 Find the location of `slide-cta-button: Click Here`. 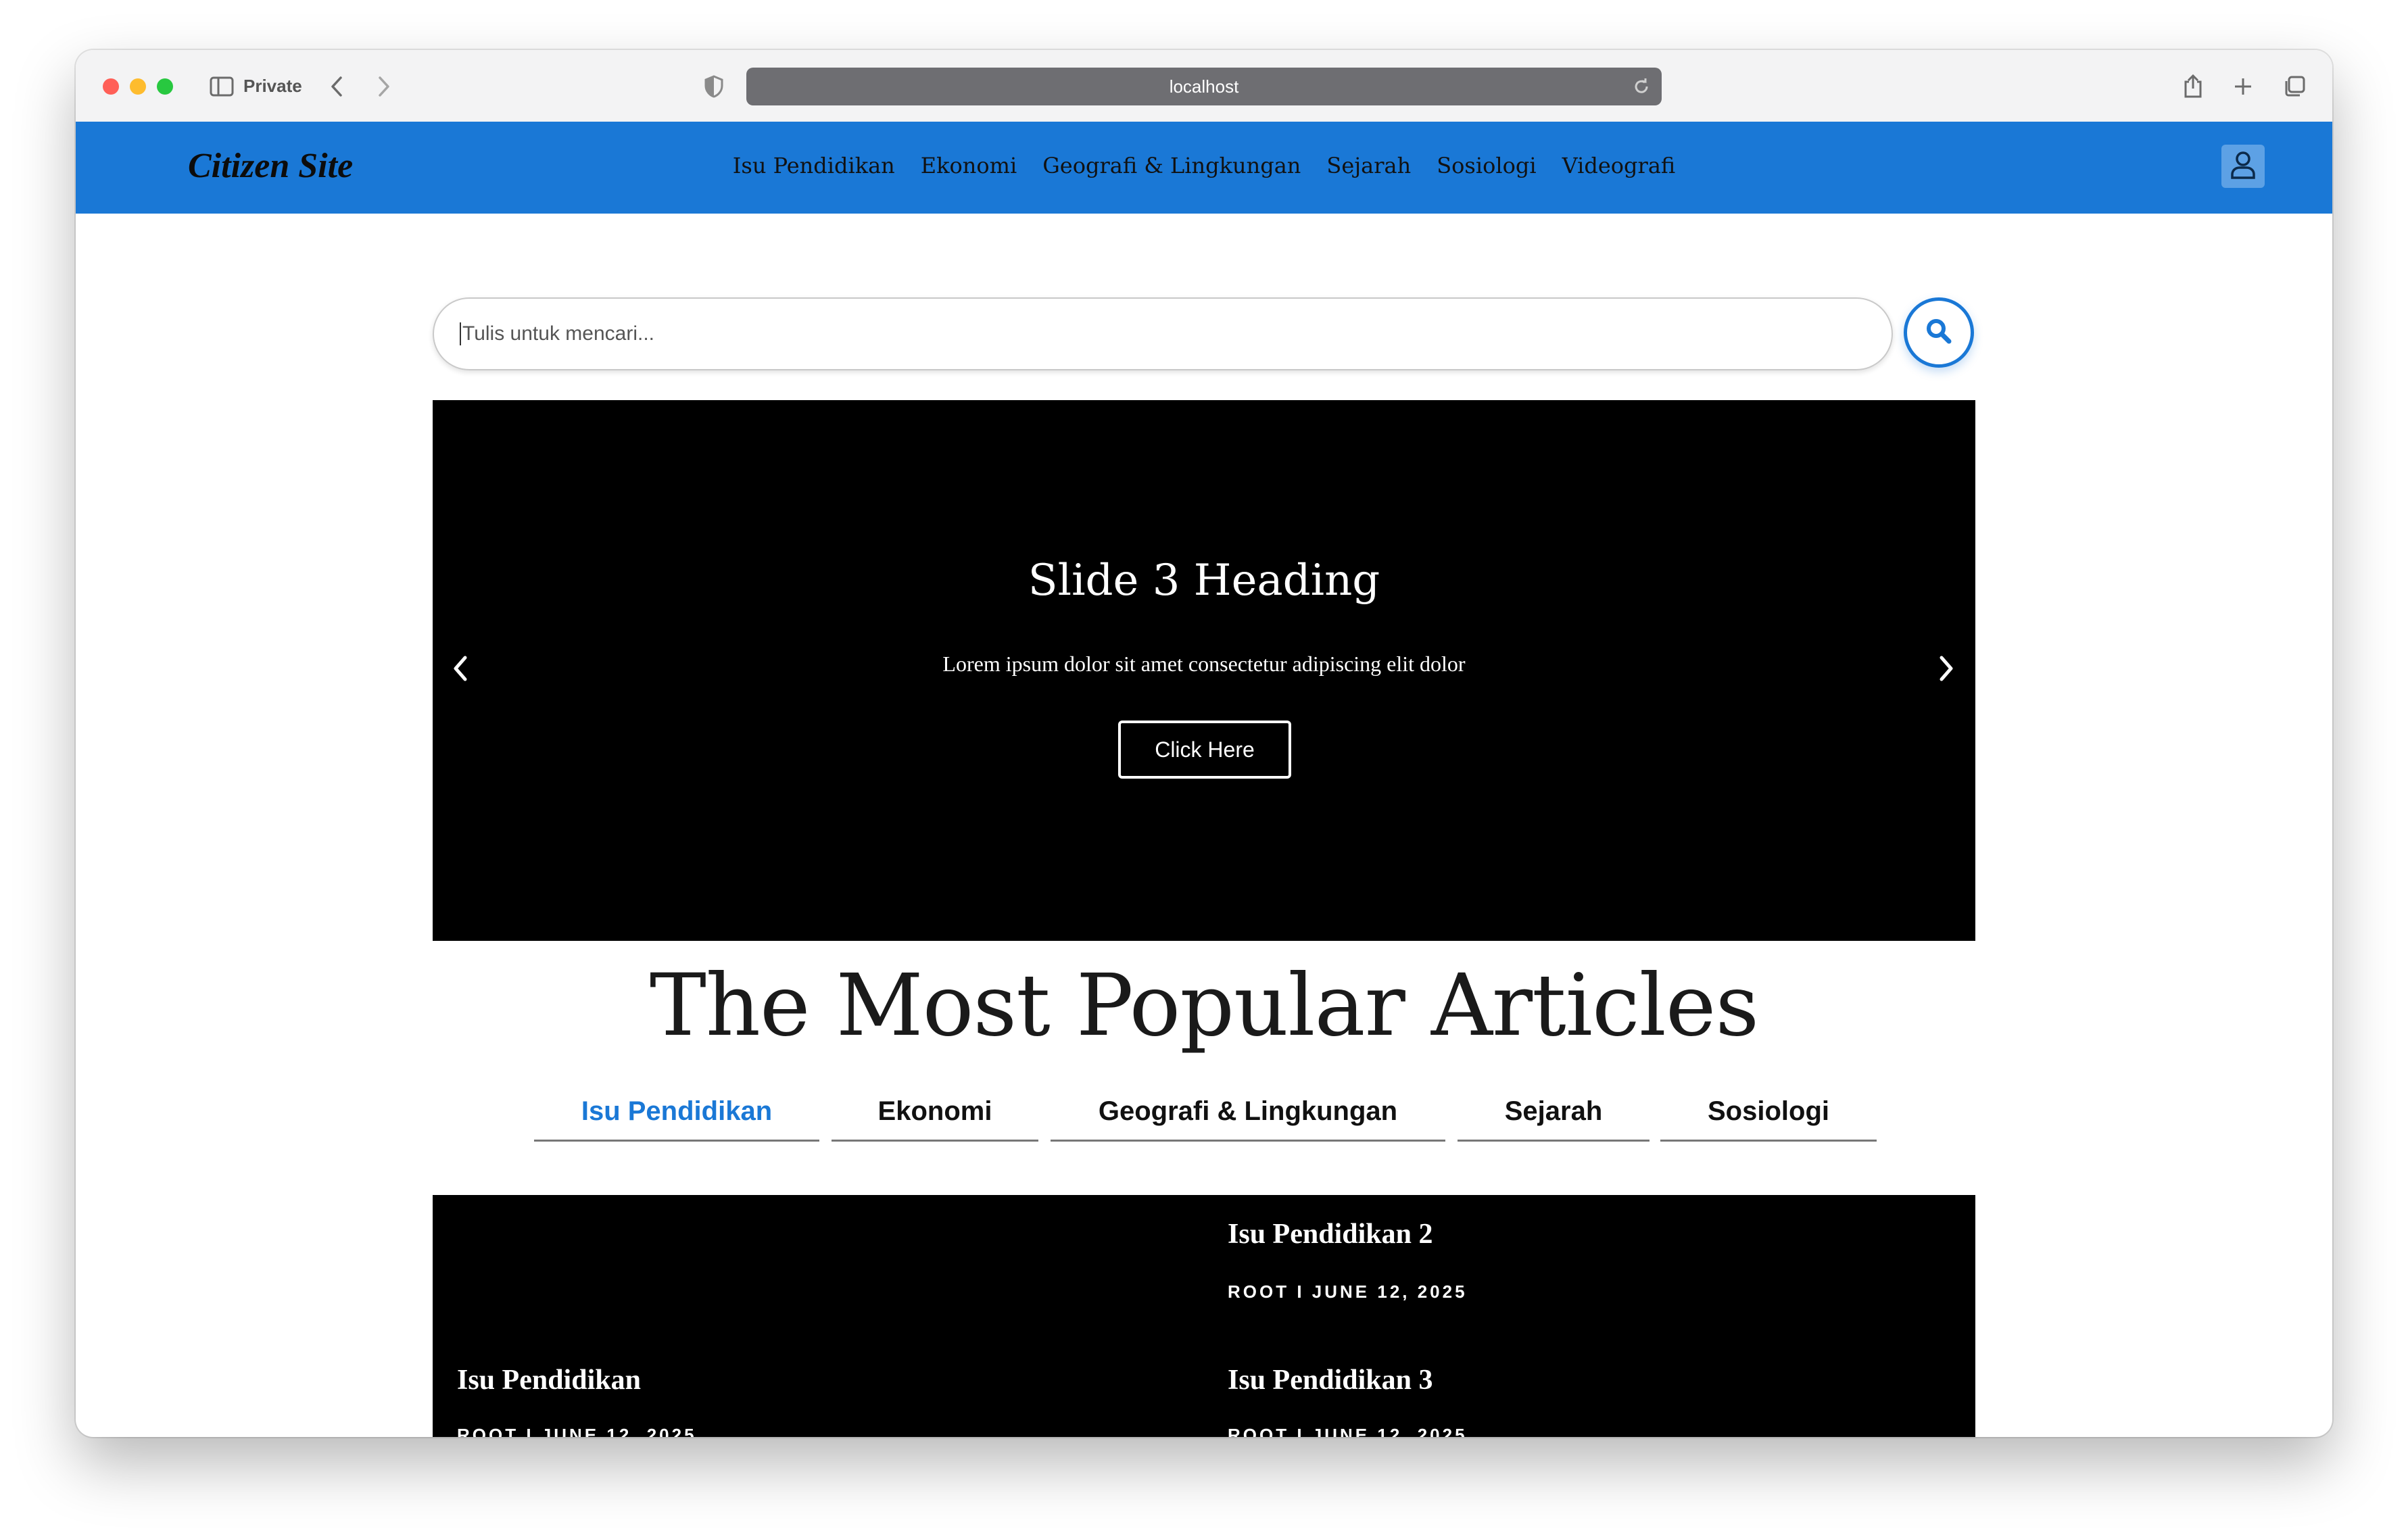

slide-cta-button: Click Here is located at coordinates (1204, 750).